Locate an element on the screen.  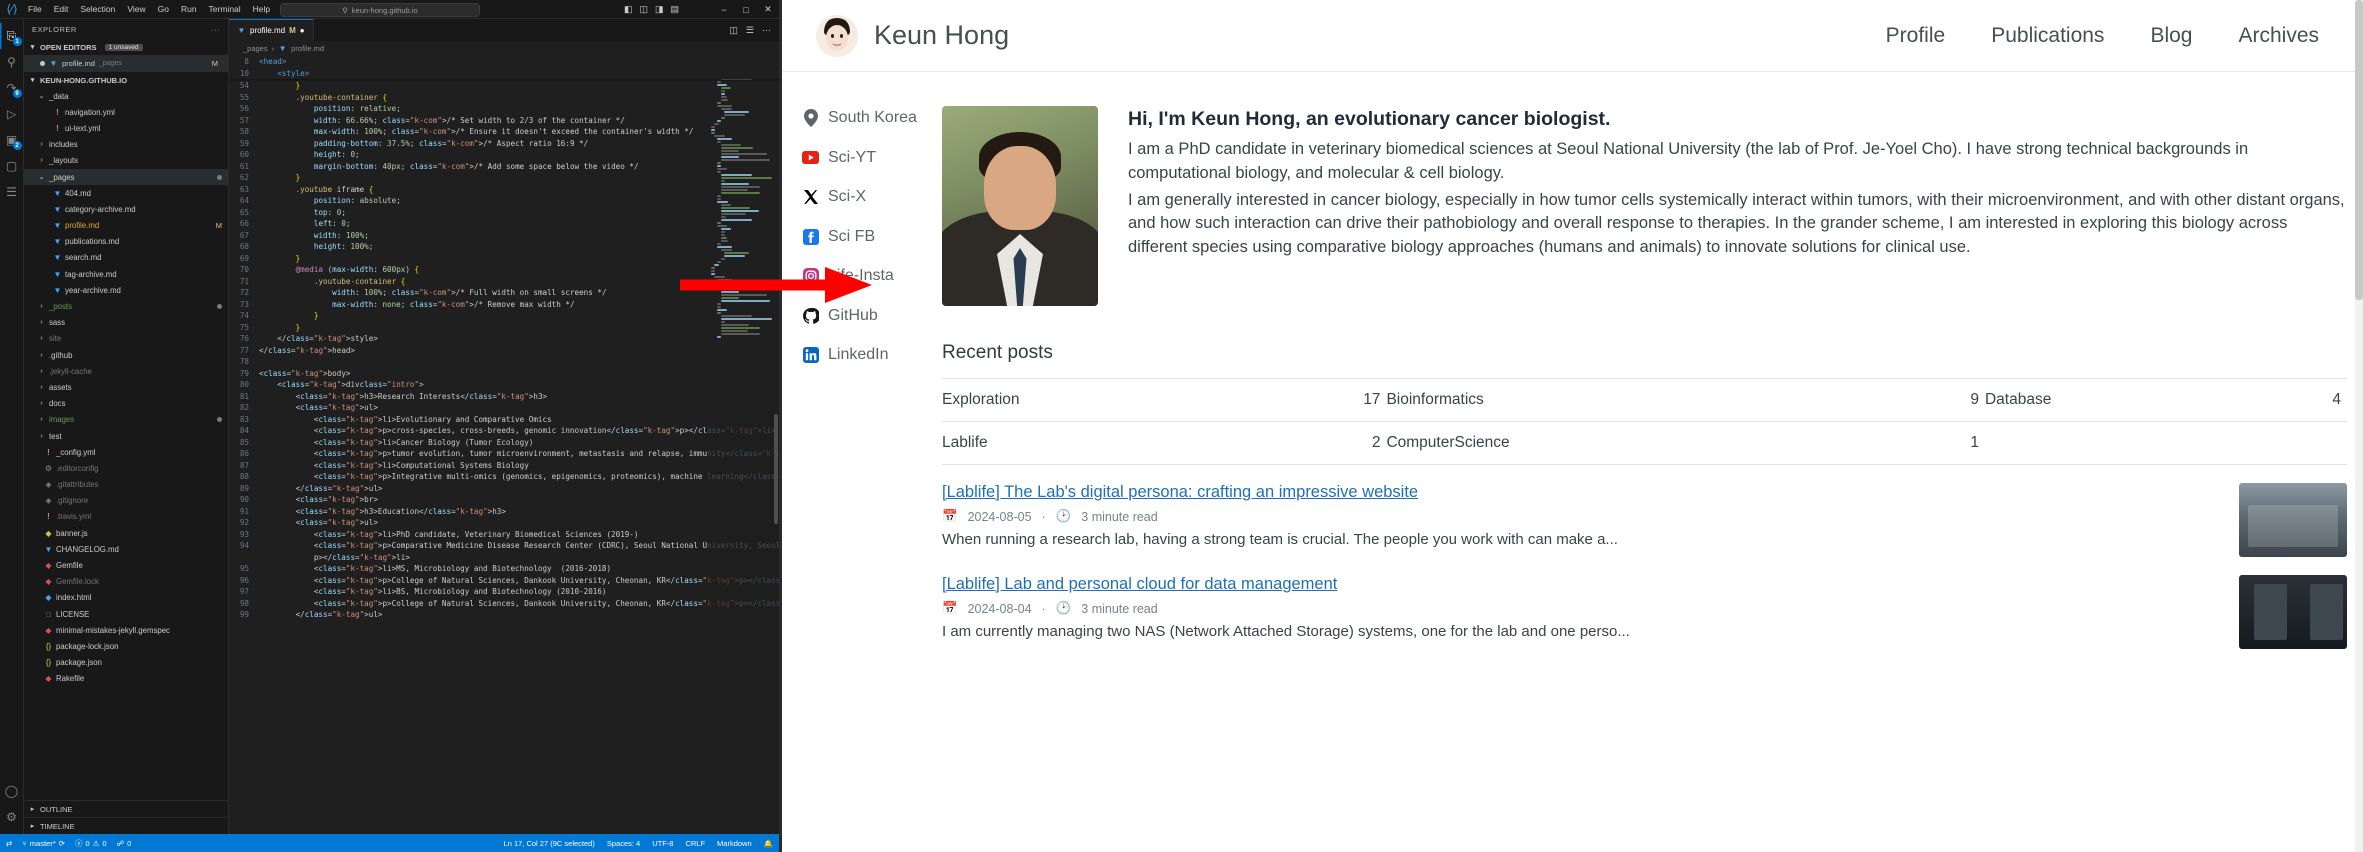
sync-icon: ⟳ is located at coordinates (62, 843).